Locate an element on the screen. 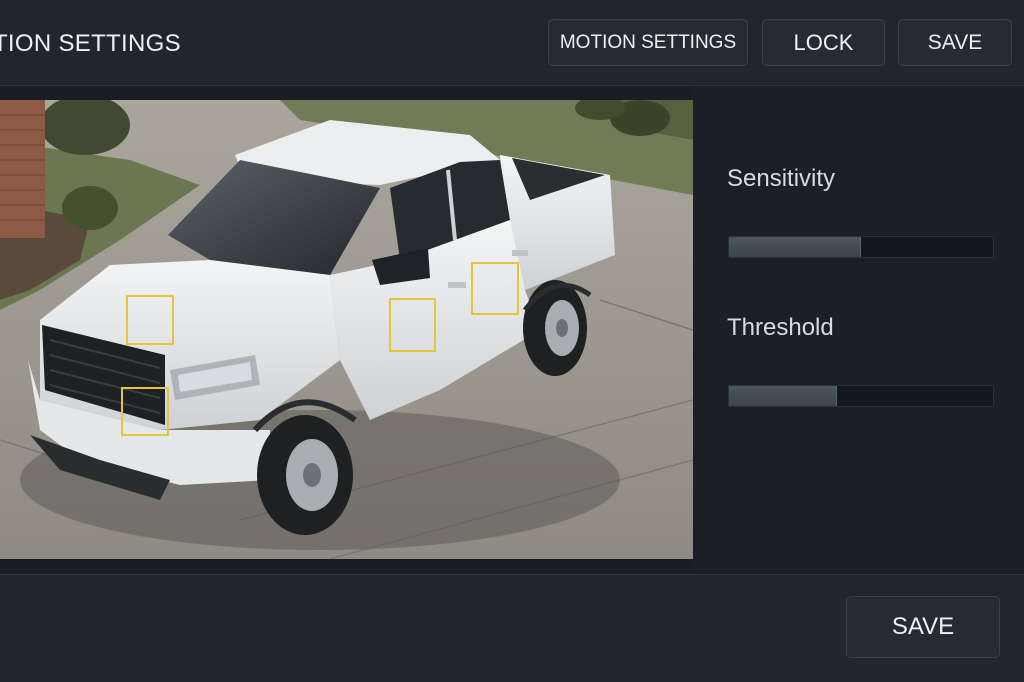 The image size is (1024, 682). threshold-slider-fill is located at coordinates (783, 396).